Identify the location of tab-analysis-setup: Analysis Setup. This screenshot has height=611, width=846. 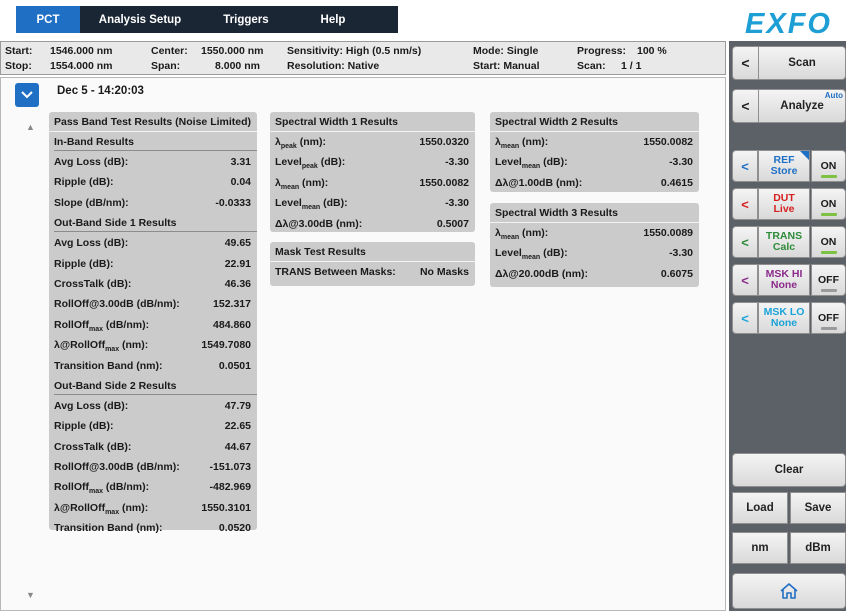
(140, 19).